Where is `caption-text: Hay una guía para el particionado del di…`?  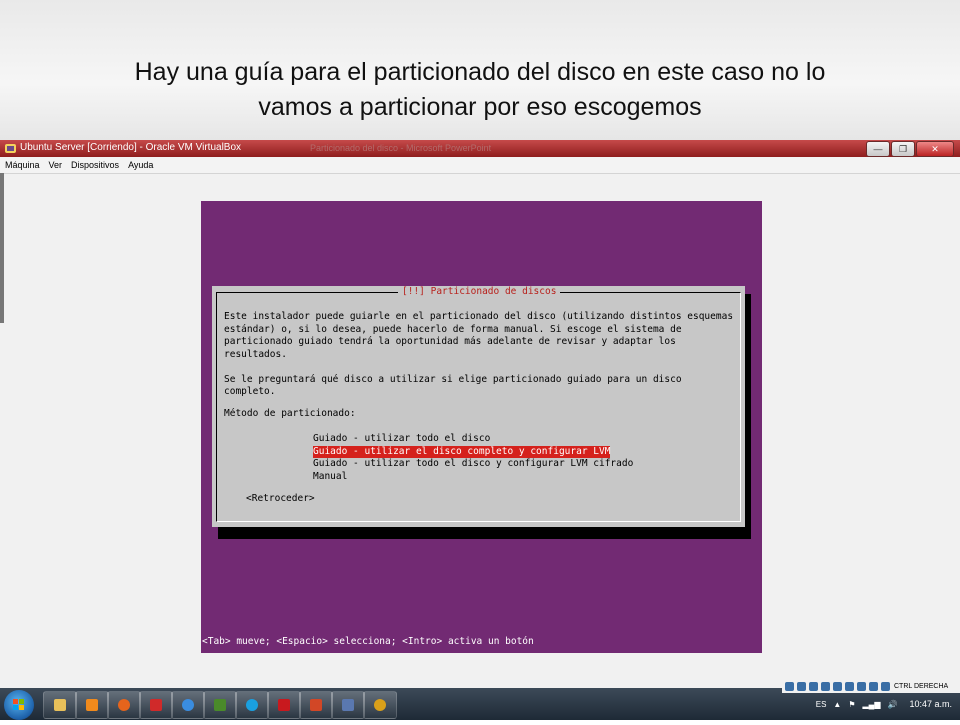
caption-text: Hay una guía para el particionado del di… is located at coordinates (480, 90).